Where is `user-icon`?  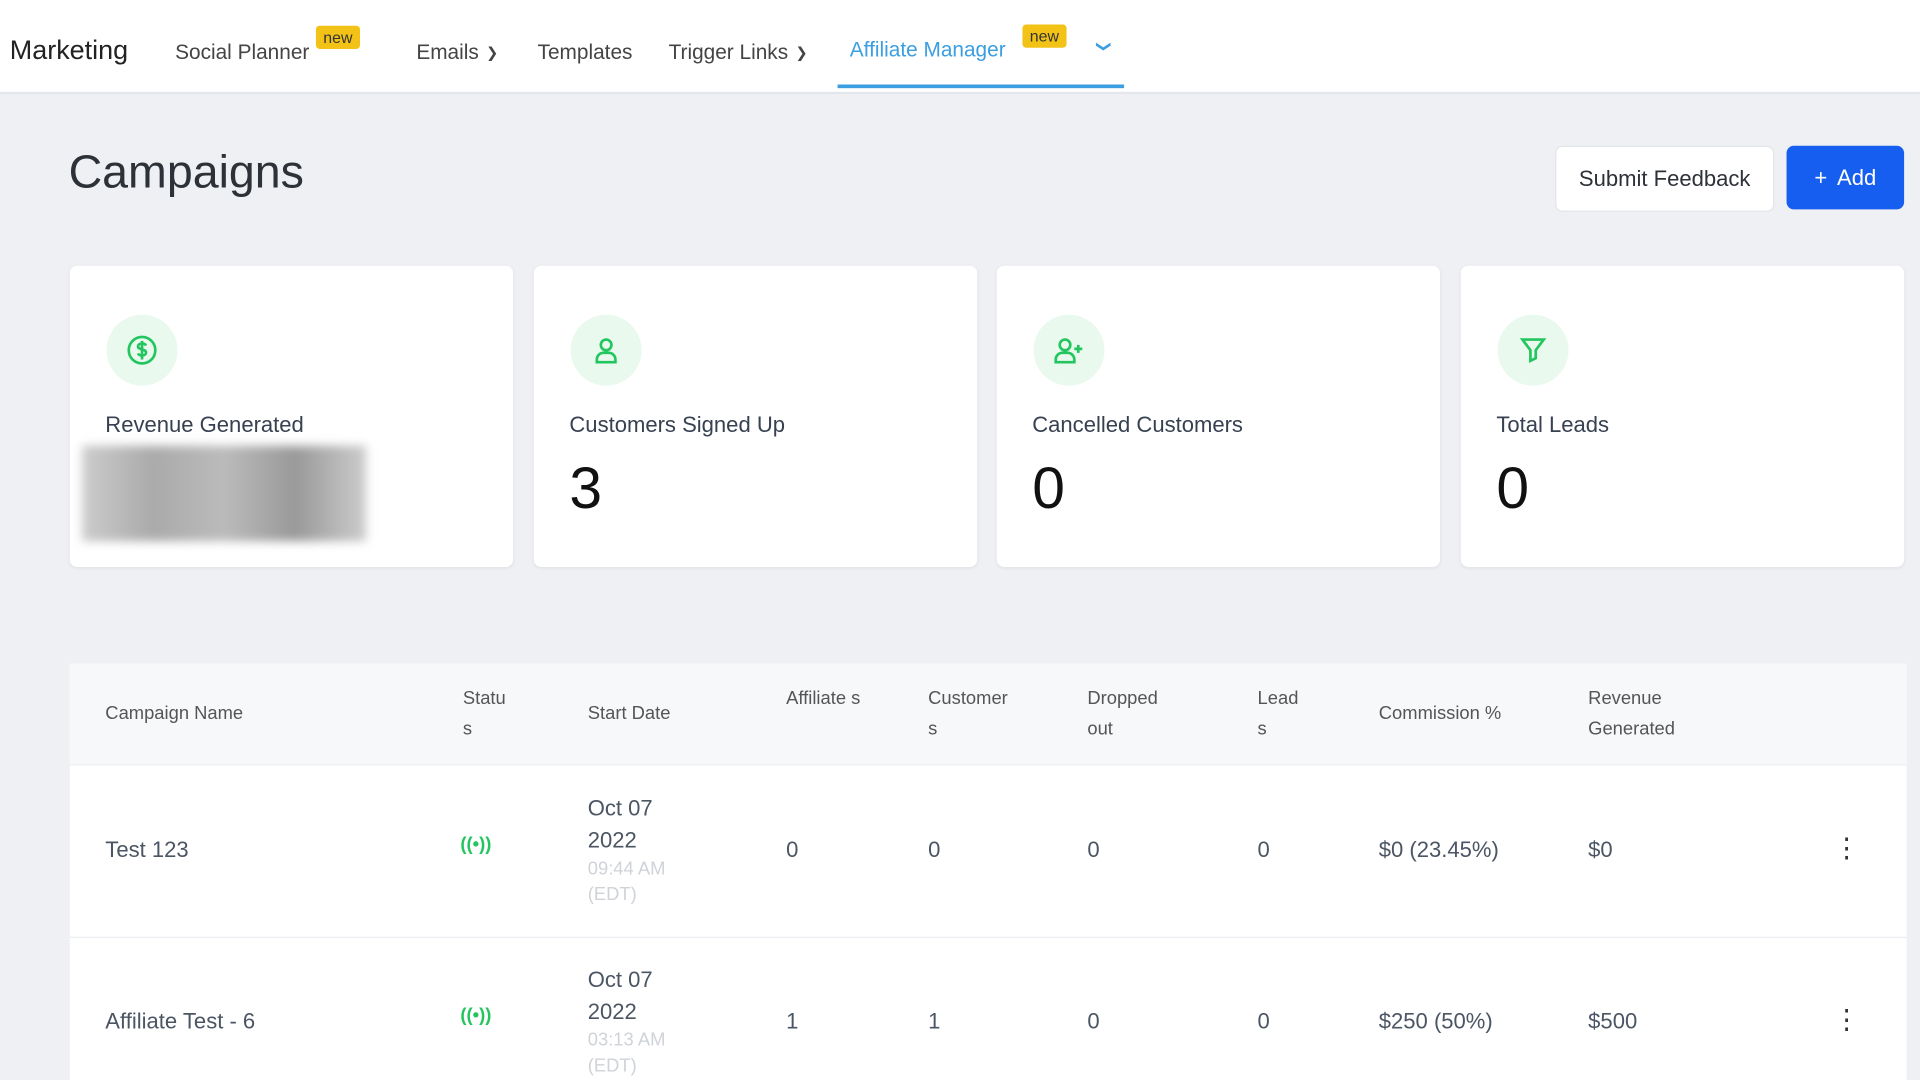
user-icon is located at coordinates (606, 350).